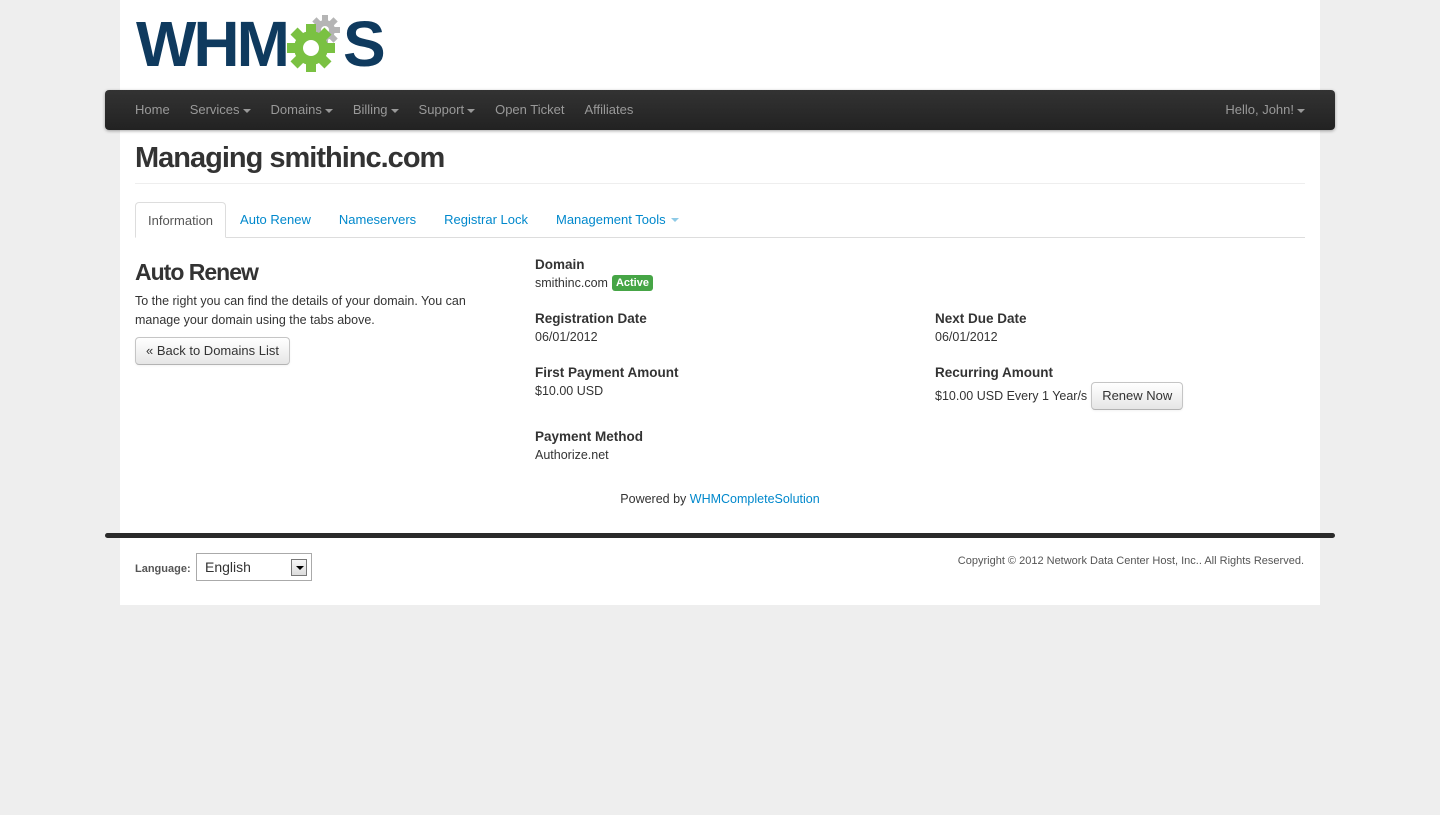  I want to click on tab-auto-renew: Auto Renew, so click(275, 219).